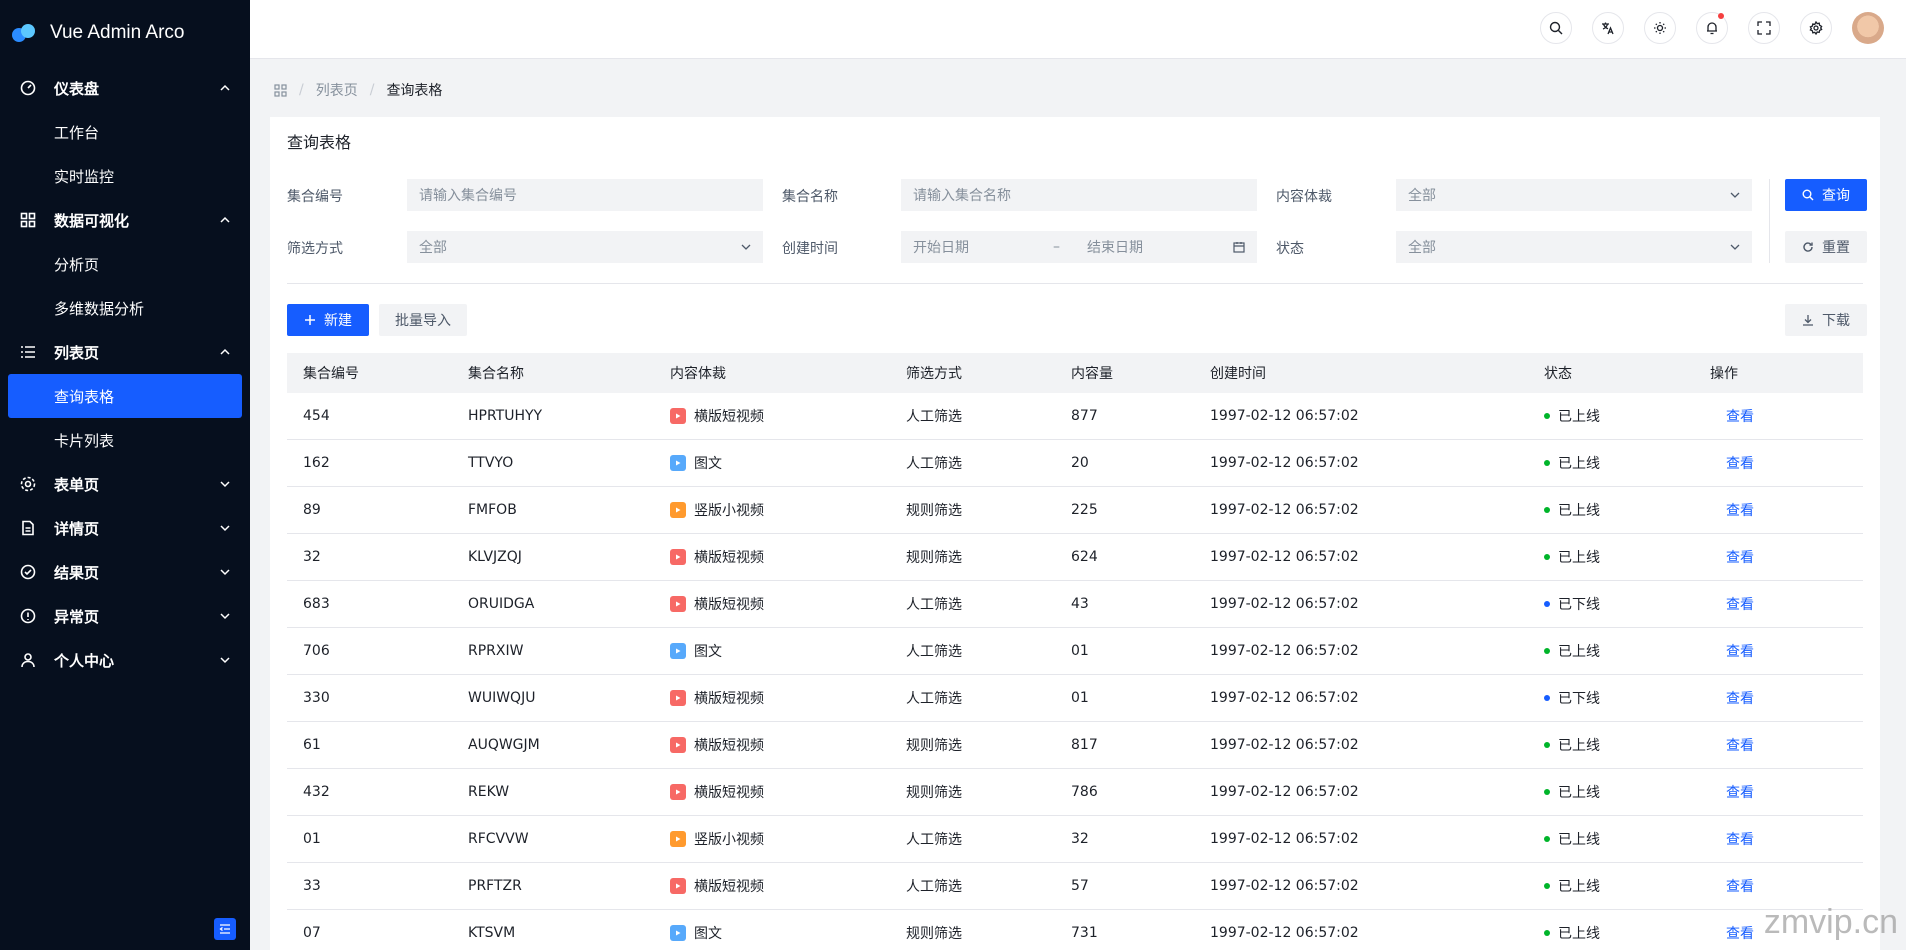  What do you see at coordinates (585, 195) in the screenshot?
I see `set-id-input: 请输入集合编号` at bounding box center [585, 195].